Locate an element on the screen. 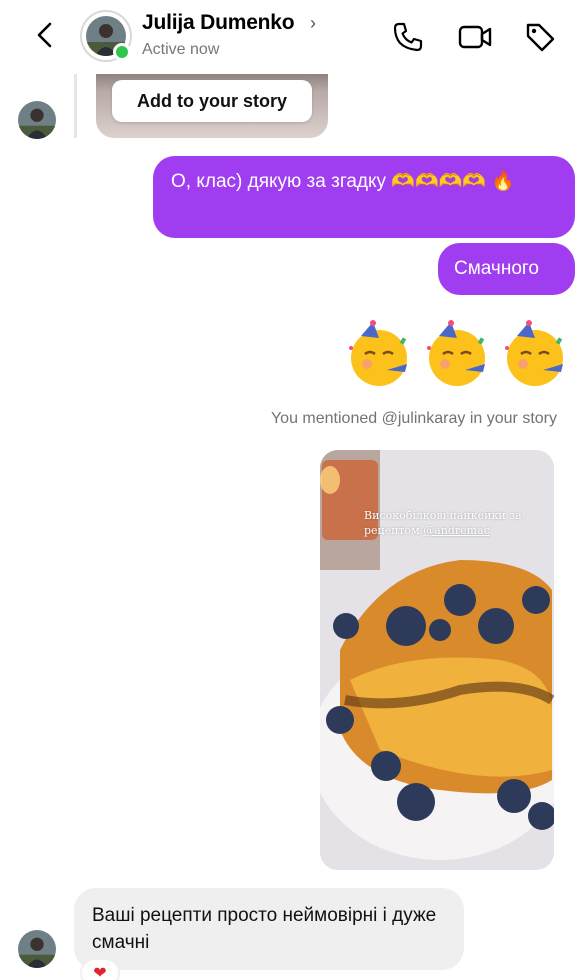 This screenshot has width=575, height=980. online-status-dot is located at coordinates (122, 52).